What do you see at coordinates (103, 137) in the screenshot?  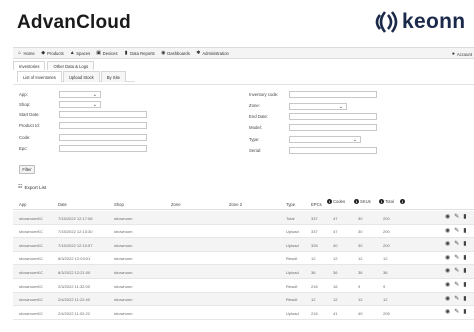 I see `code-input` at bounding box center [103, 137].